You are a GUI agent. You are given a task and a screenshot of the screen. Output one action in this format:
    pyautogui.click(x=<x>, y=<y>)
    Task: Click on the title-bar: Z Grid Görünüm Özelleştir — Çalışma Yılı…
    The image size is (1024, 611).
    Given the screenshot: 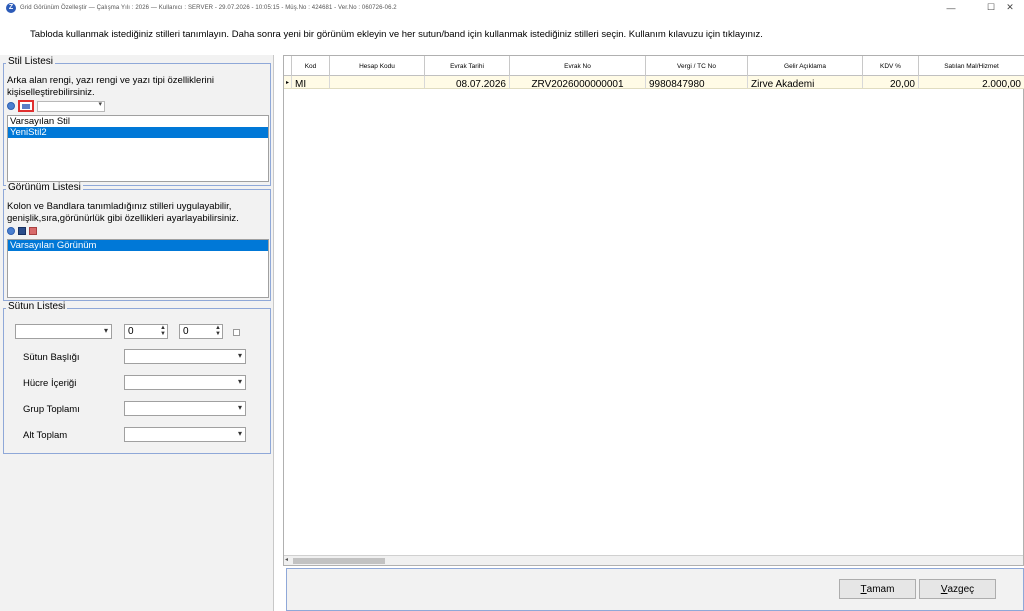 What is the action you would take?
    pyautogui.click(x=512, y=7)
    